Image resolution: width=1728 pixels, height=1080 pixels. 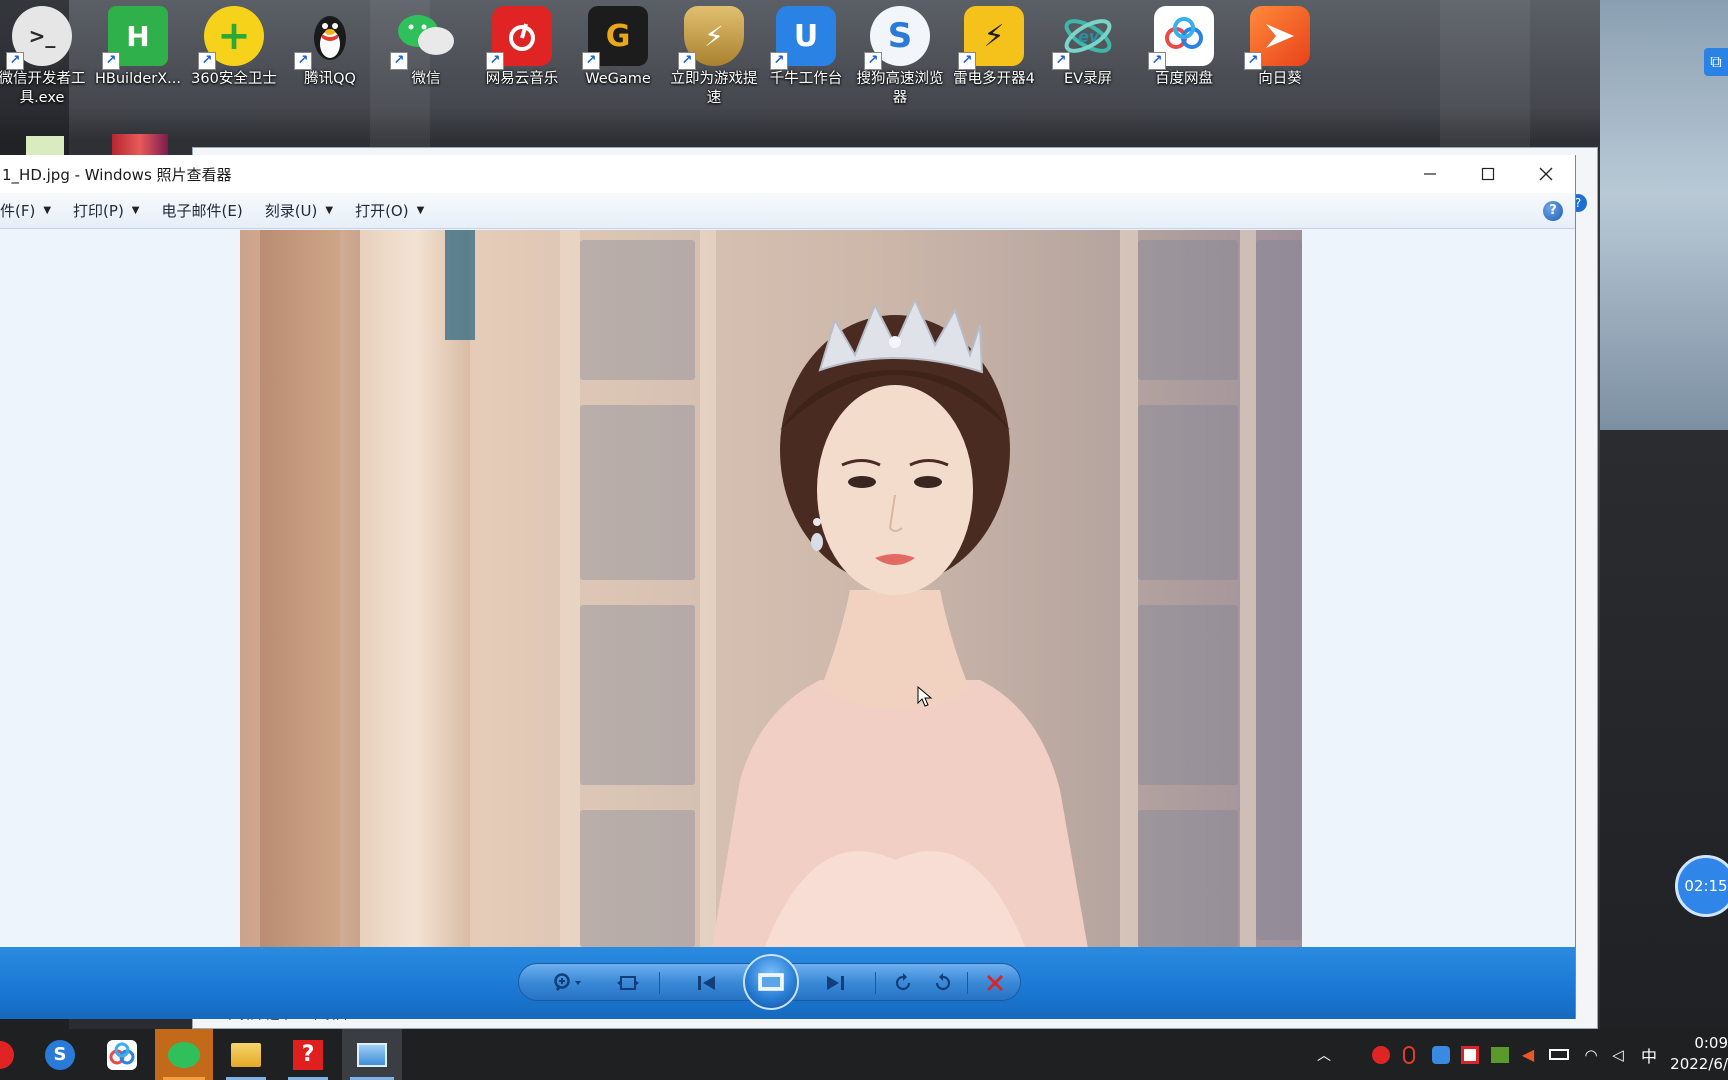 I want to click on nvidia-icon, so click(x=1500, y=1054).